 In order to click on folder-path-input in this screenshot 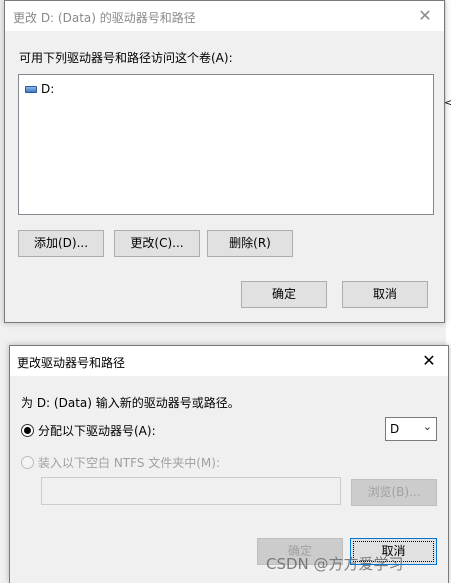, I will do `click(191, 491)`.